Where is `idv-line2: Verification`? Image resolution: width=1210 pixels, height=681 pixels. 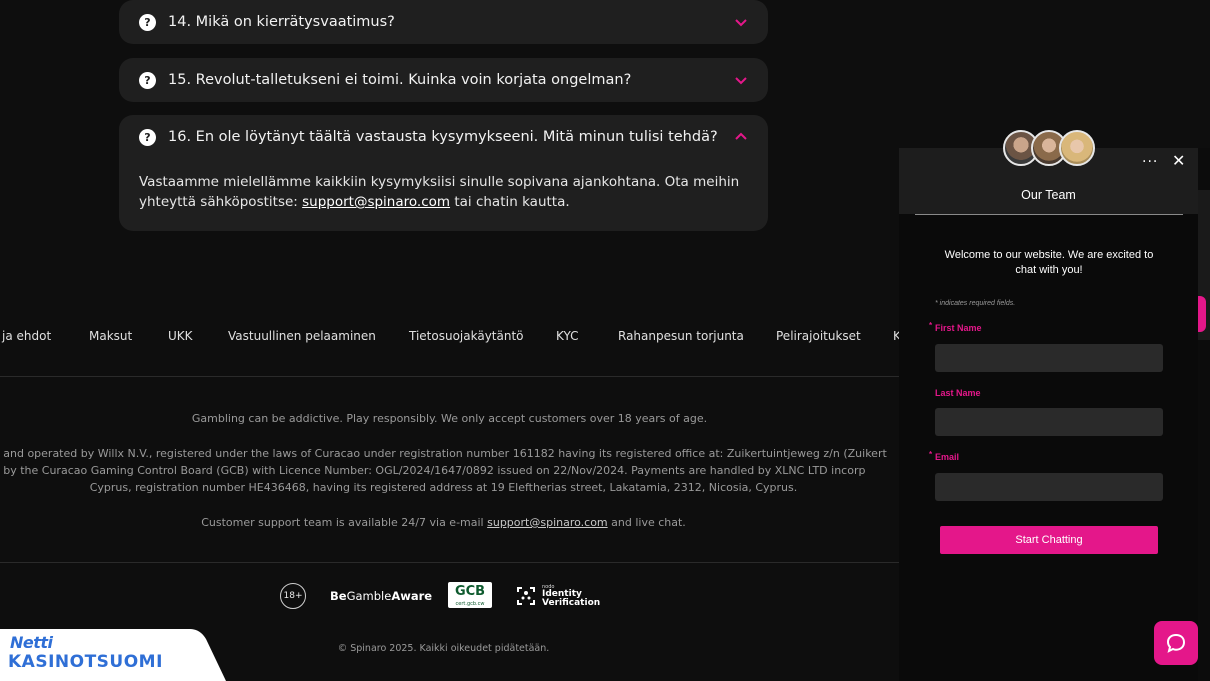
idv-line2: Verification is located at coordinates (571, 603).